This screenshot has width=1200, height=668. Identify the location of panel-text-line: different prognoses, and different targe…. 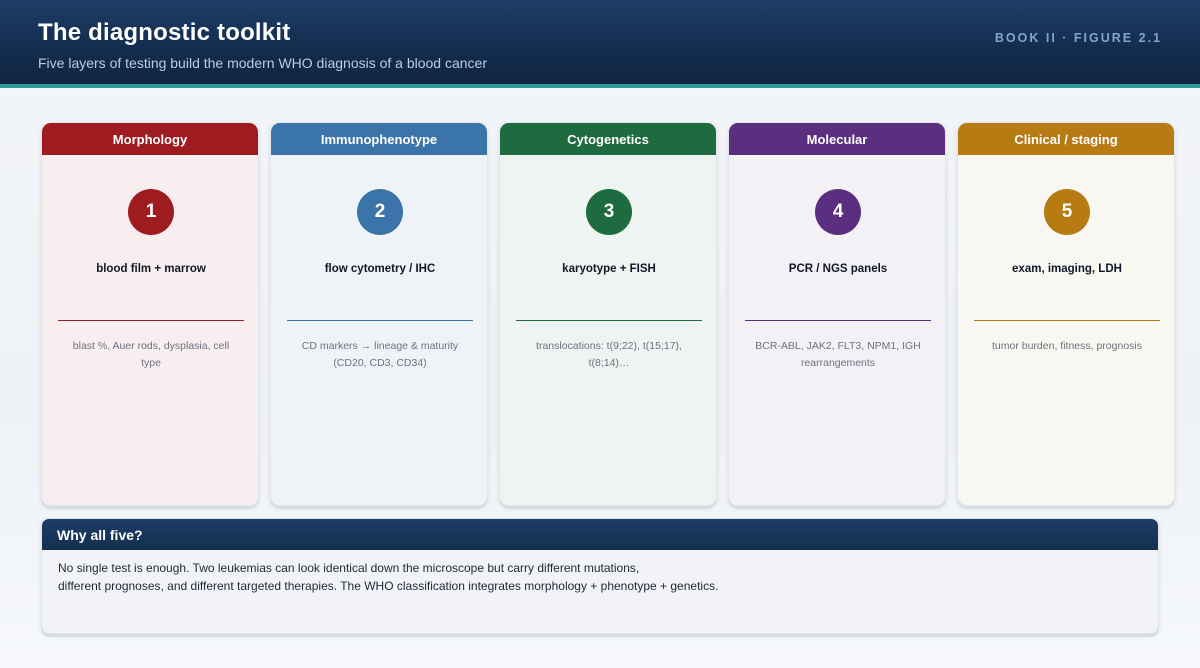
(388, 585).